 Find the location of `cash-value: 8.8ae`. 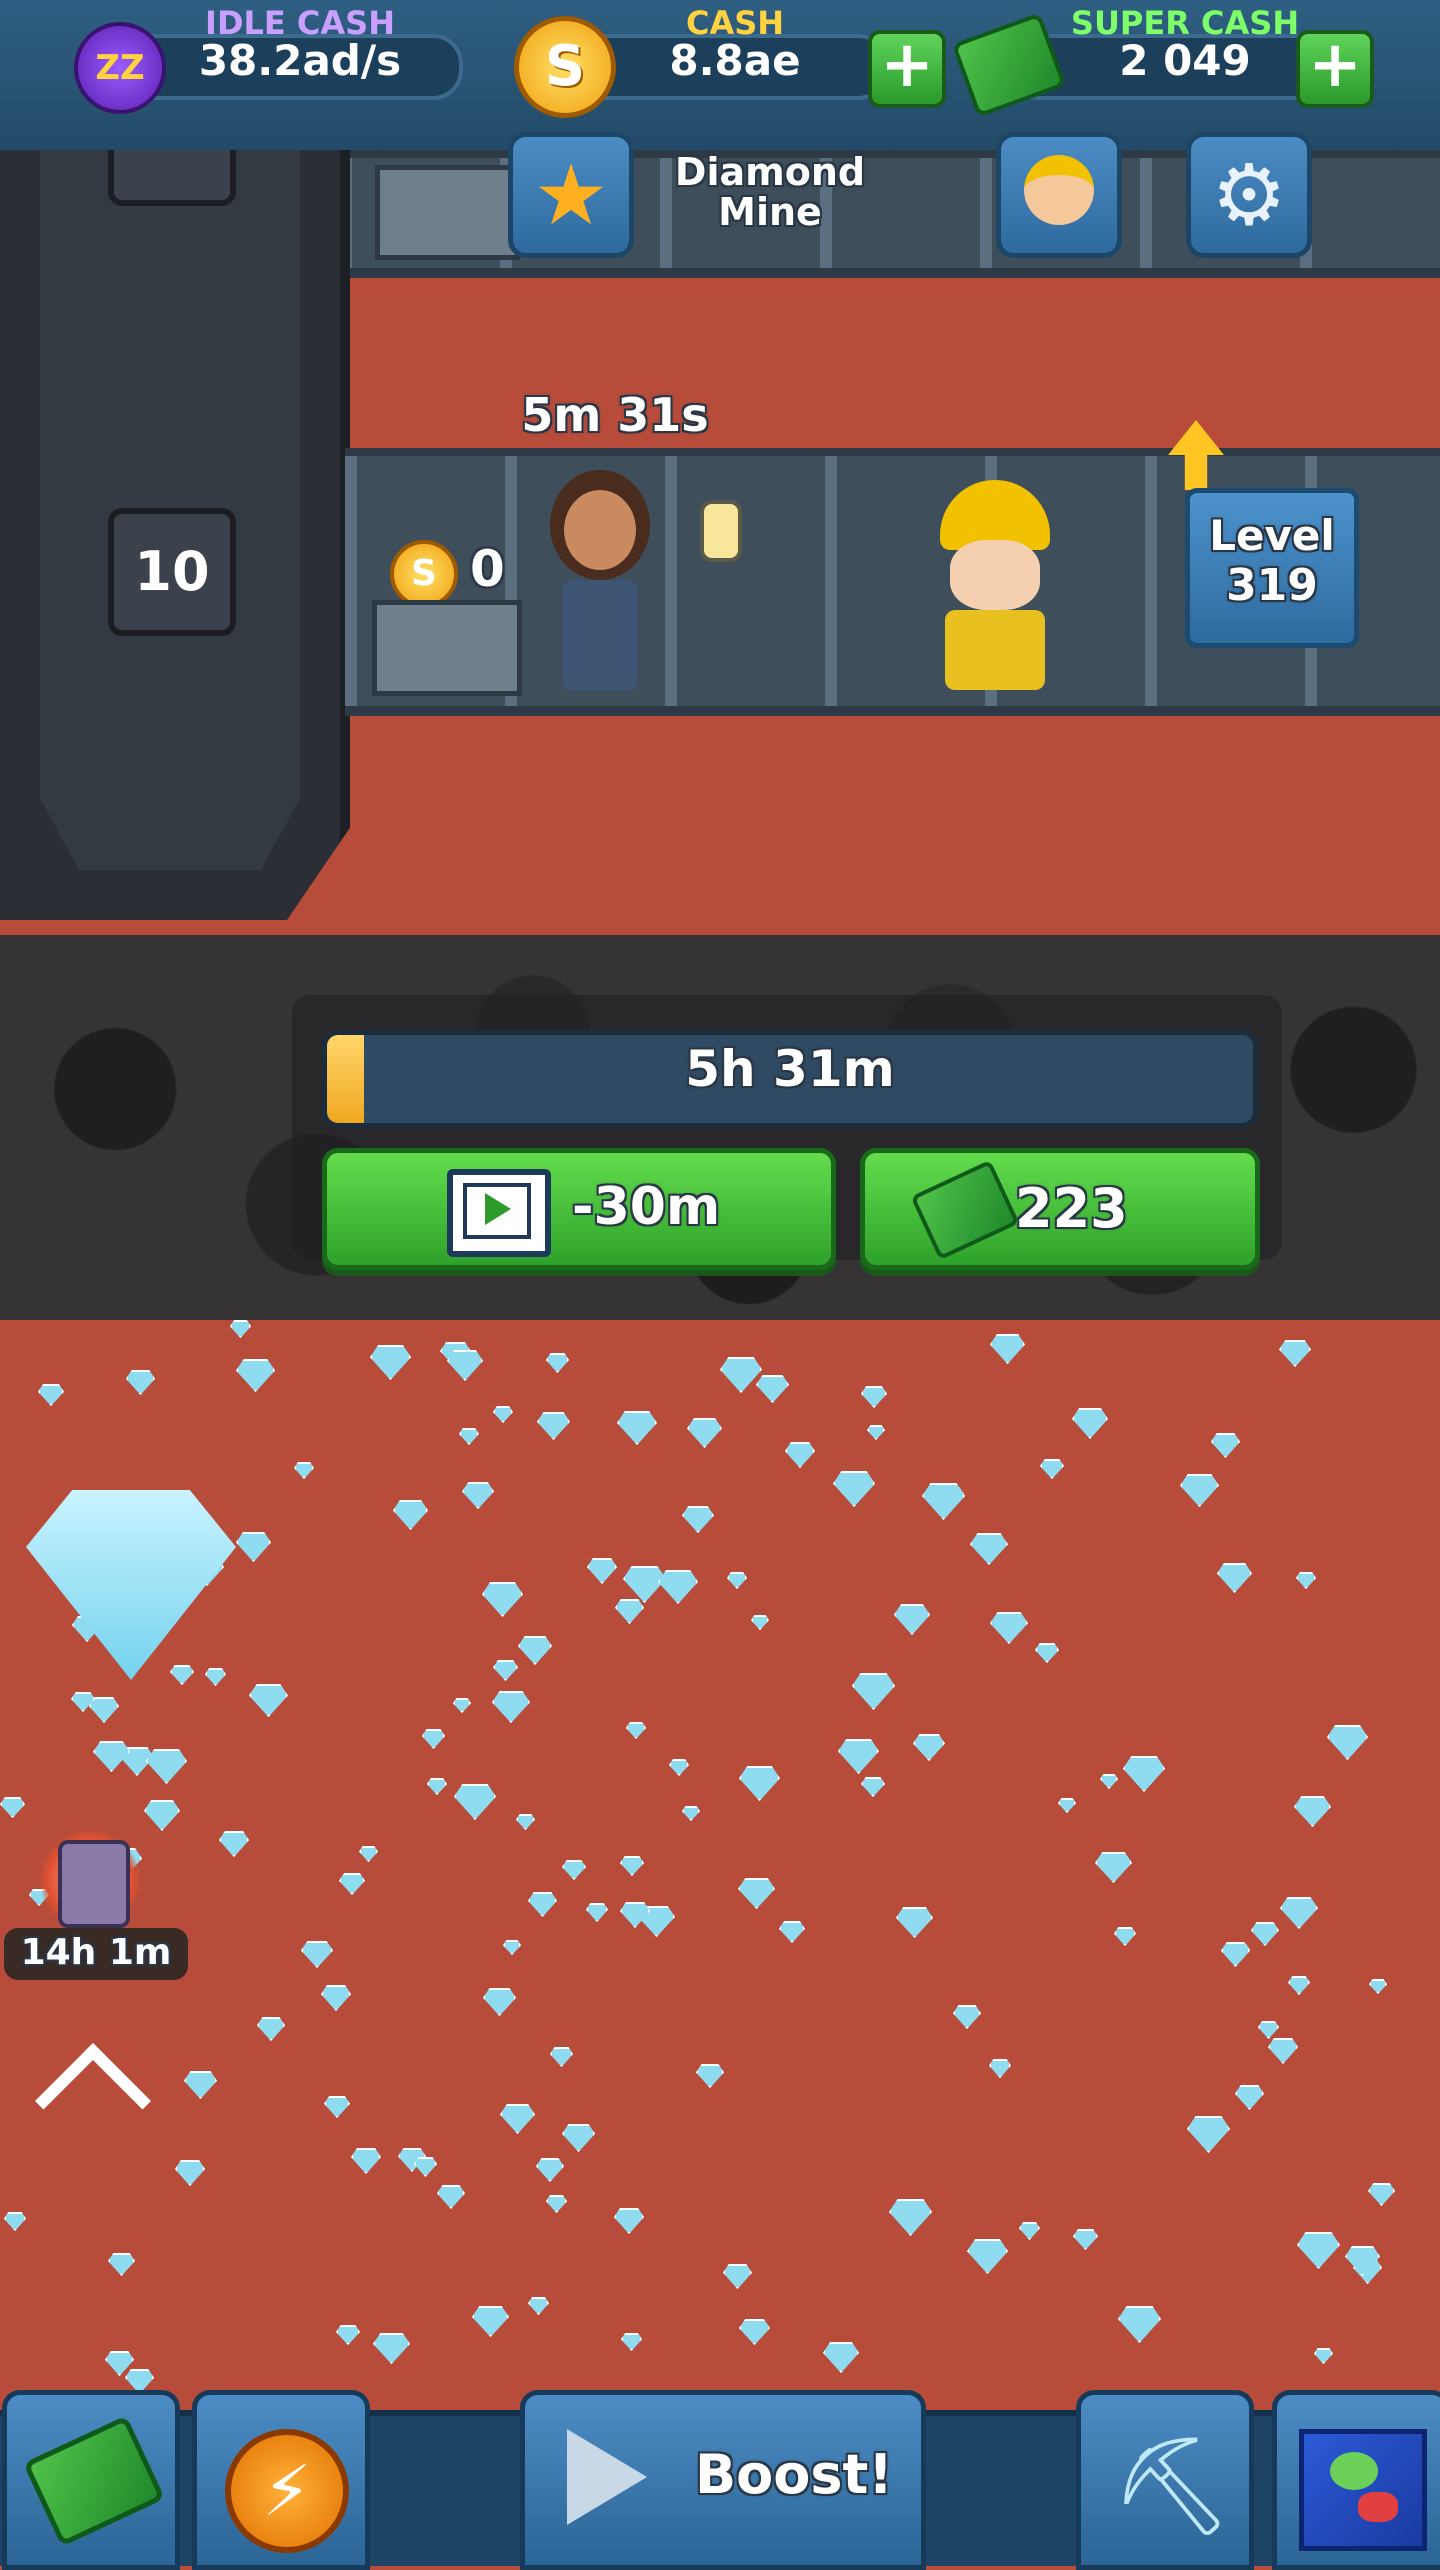

cash-value: 8.8ae is located at coordinates (735, 60).